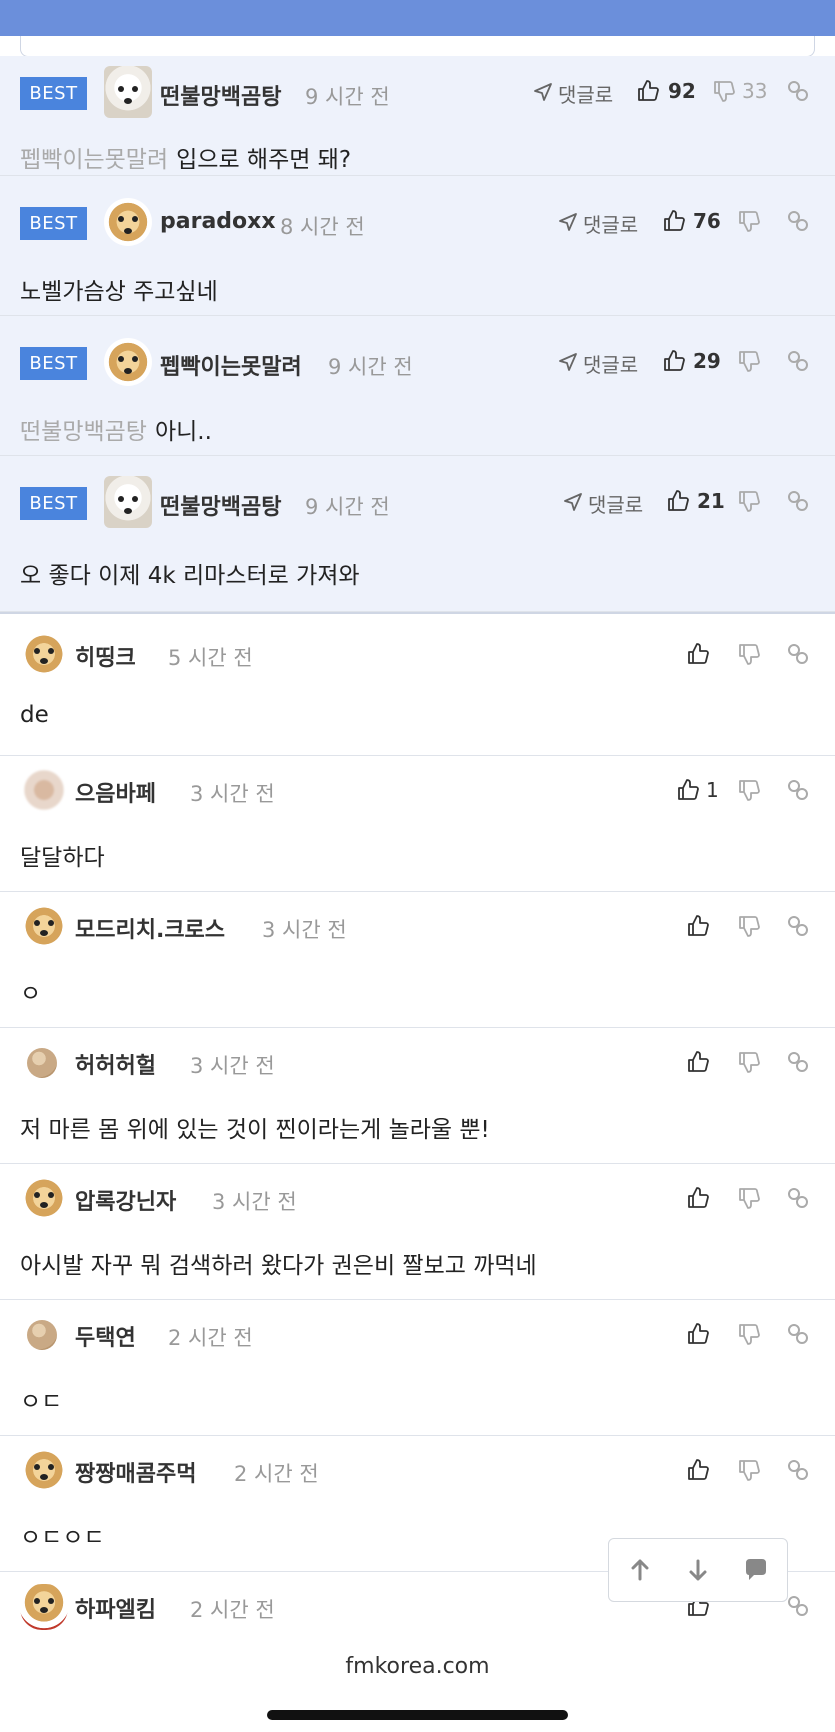  What do you see at coordinates (34, 715) in the screenshot?
I see `comment-text: de` at bounding box center [34, 715].